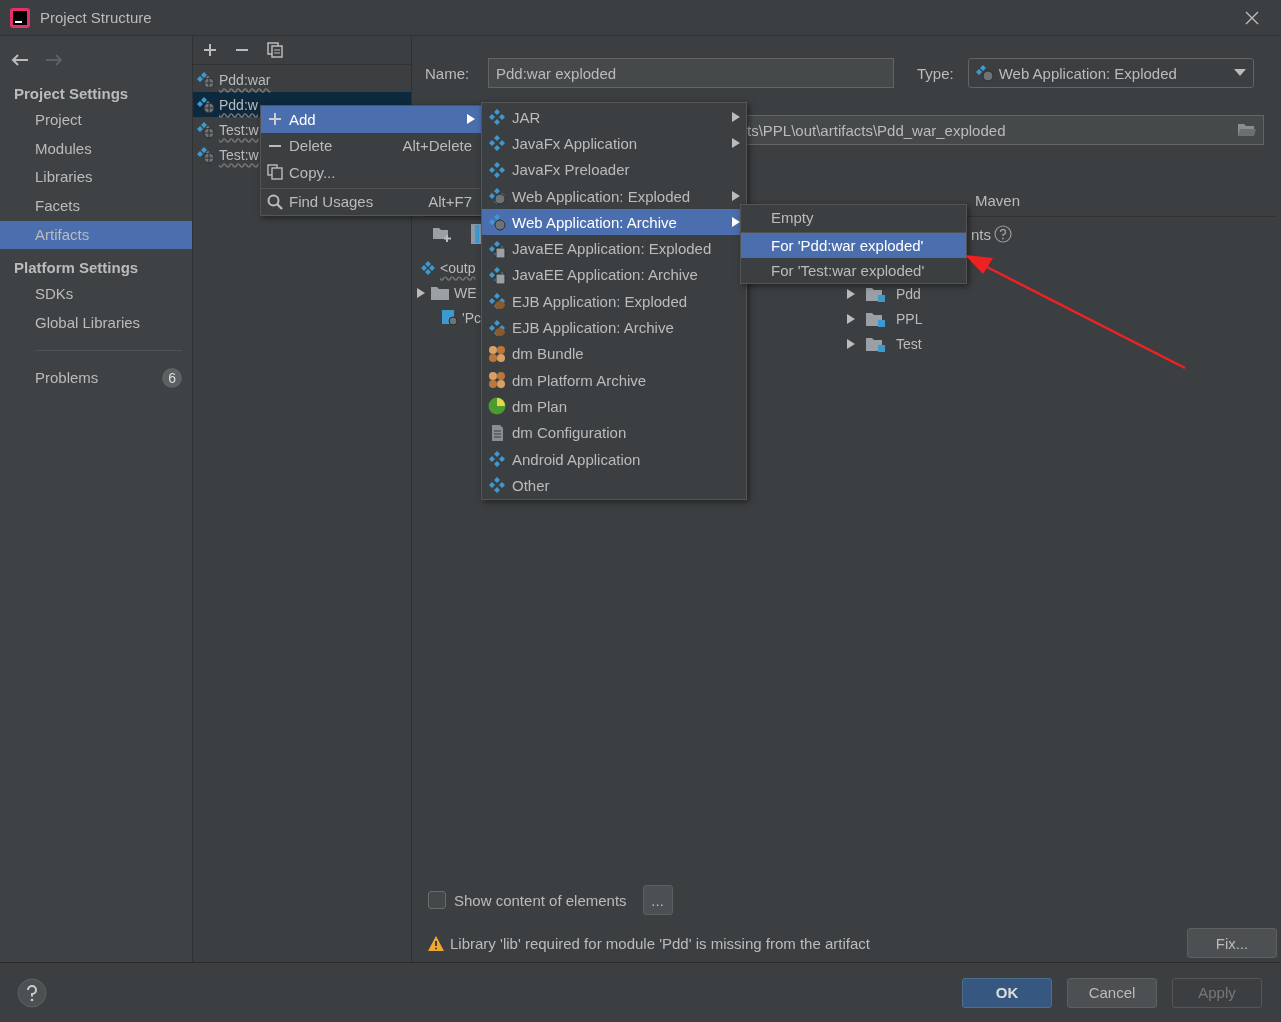 The image size is (1281, 1022). Describe the element at coordinates (76, 268) in the screenshot. I see `section-header: Platform Settings` at that location.